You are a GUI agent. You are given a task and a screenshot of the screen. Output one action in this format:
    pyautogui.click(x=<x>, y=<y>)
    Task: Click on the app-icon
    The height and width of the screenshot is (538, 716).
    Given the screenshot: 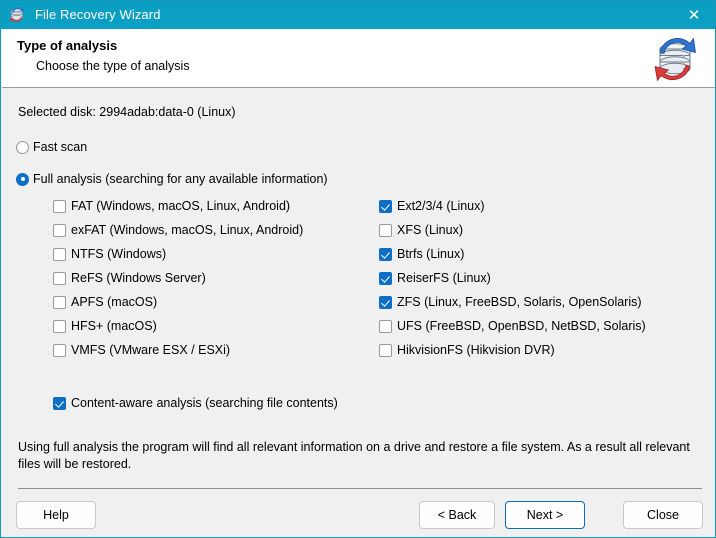 What is the action you would take?
    pyautogui.click(x=17, y=15)
    